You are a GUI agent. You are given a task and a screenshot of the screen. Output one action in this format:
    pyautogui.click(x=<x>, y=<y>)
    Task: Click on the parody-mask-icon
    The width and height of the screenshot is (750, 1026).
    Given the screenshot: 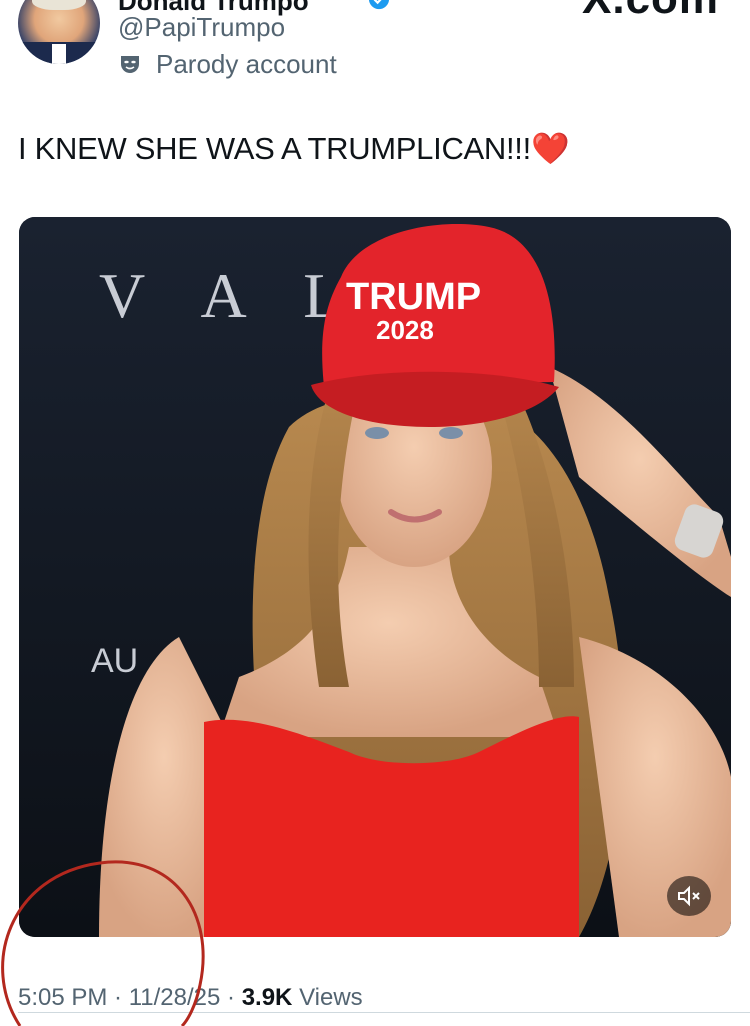 What is the action you would take?
    pyautogui.click(x=130, y=64)
    